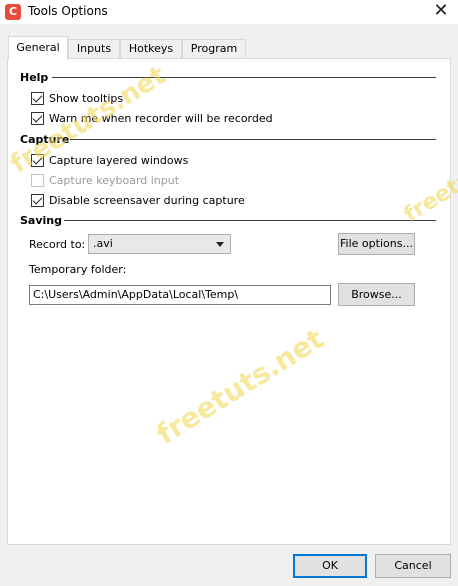 The height and width of the screenshot is (586, 458). I want to click on cancel-button: Cancel, so click(413, 566).